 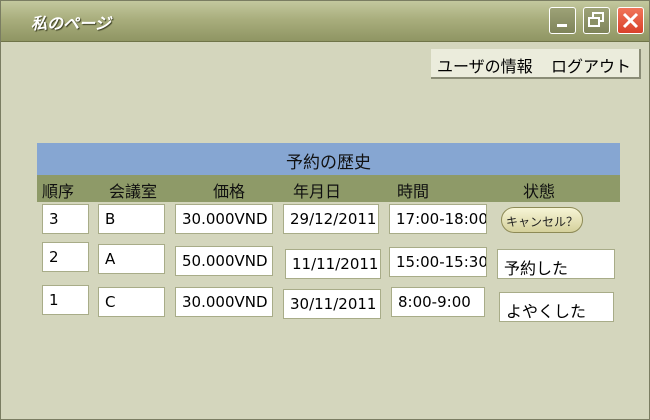 What do you see at coordinates (58, 191) in the screenshot?
I see `column-order: 順序` at bounding box center [58, 191].